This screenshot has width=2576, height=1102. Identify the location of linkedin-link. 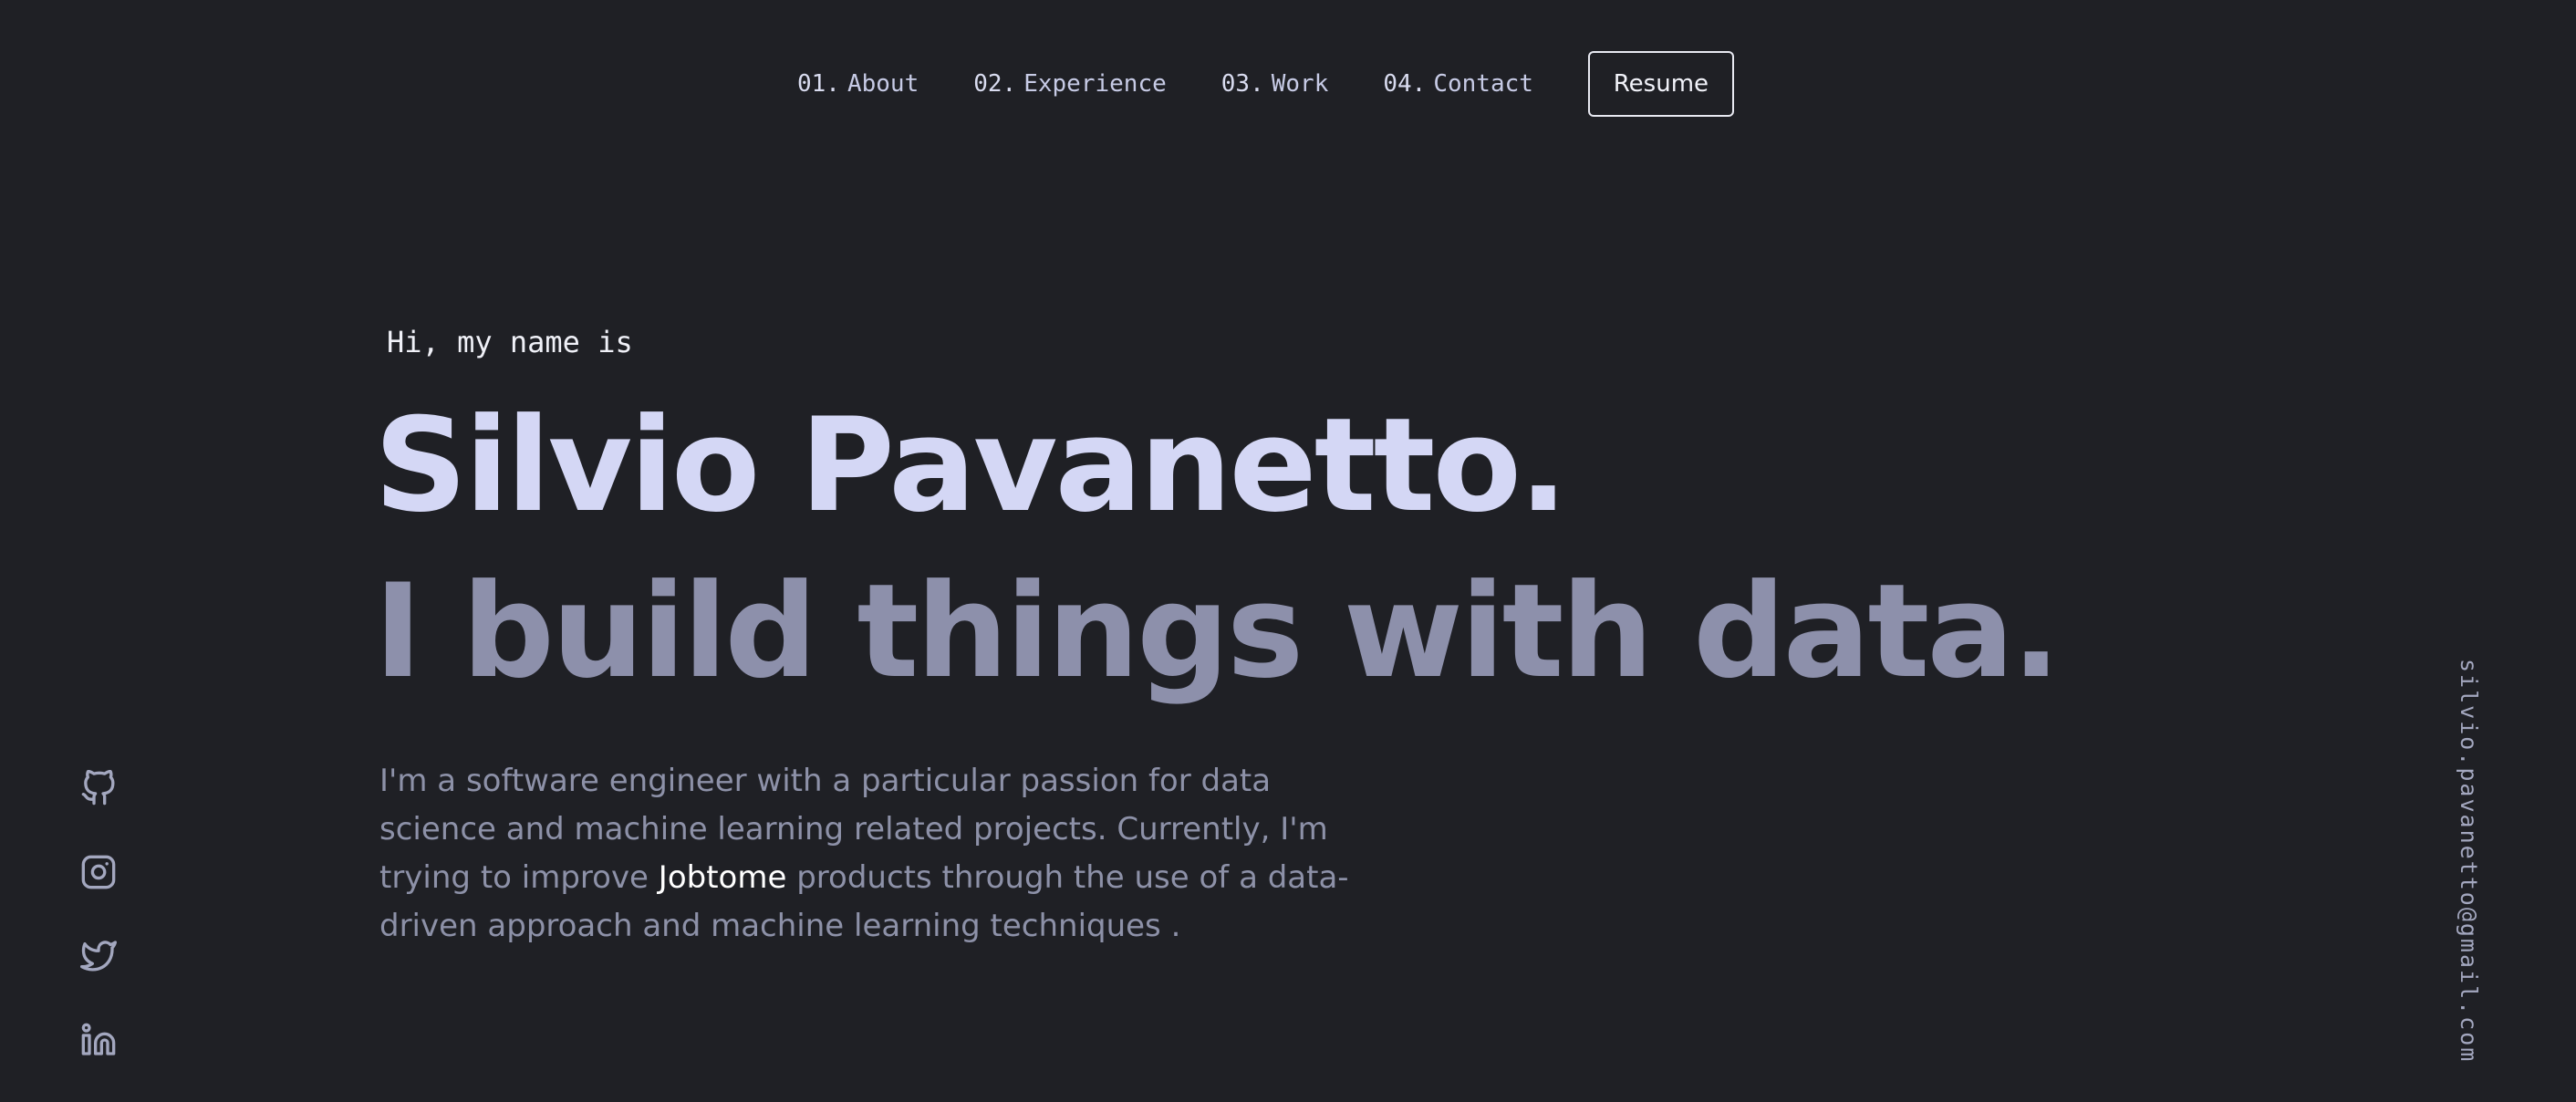
(98, 1040).